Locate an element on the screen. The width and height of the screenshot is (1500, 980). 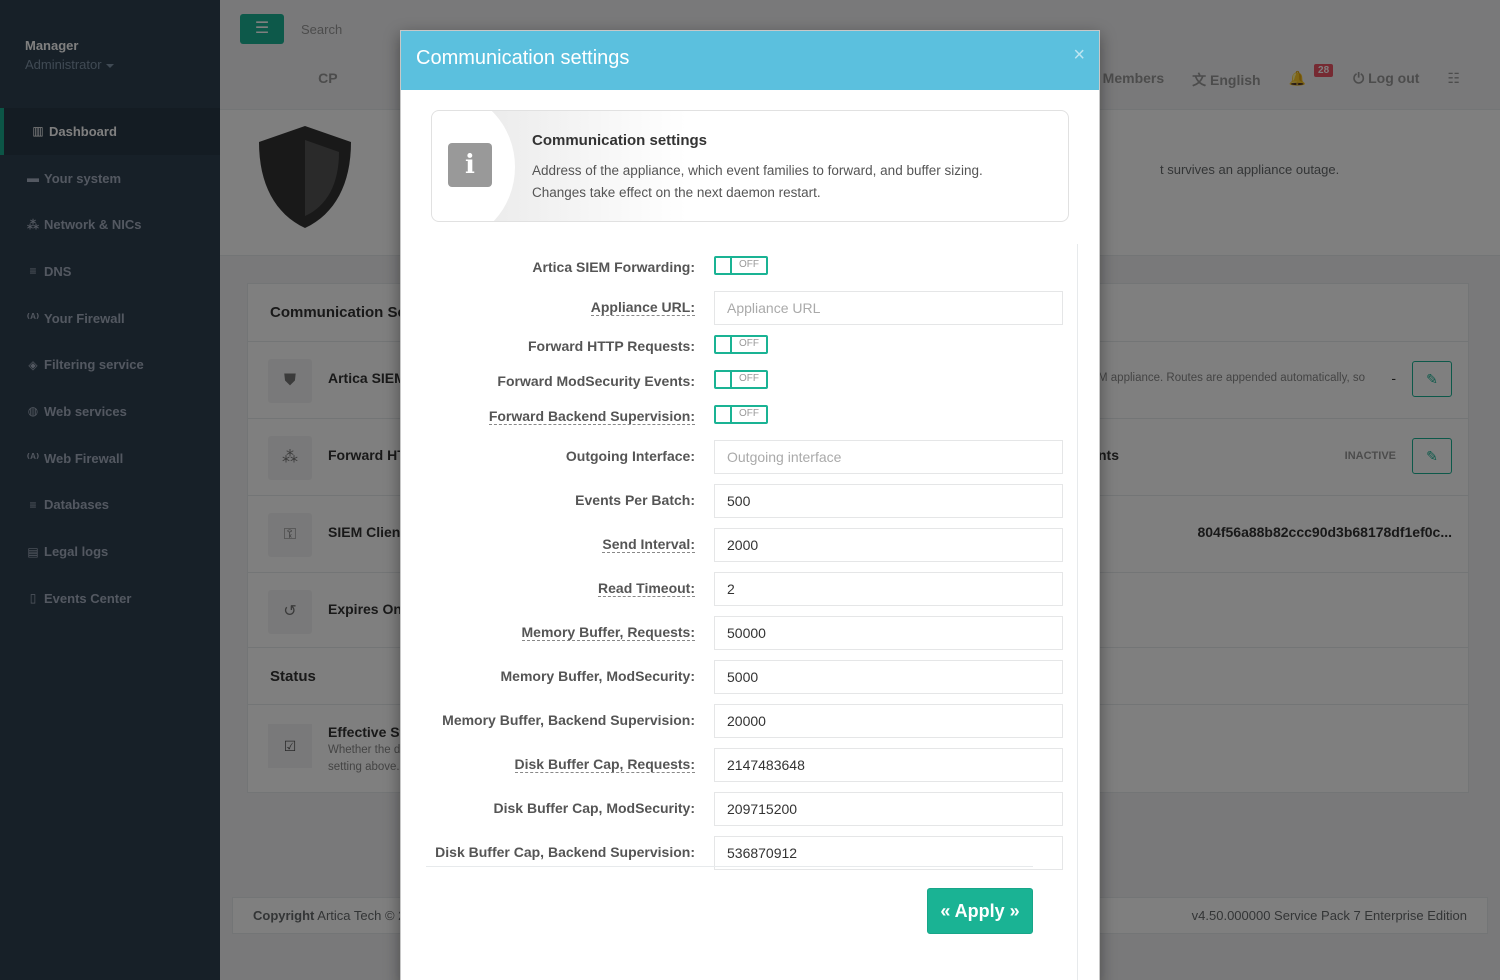
mem-requests-input is located at coordinates (888, 633).